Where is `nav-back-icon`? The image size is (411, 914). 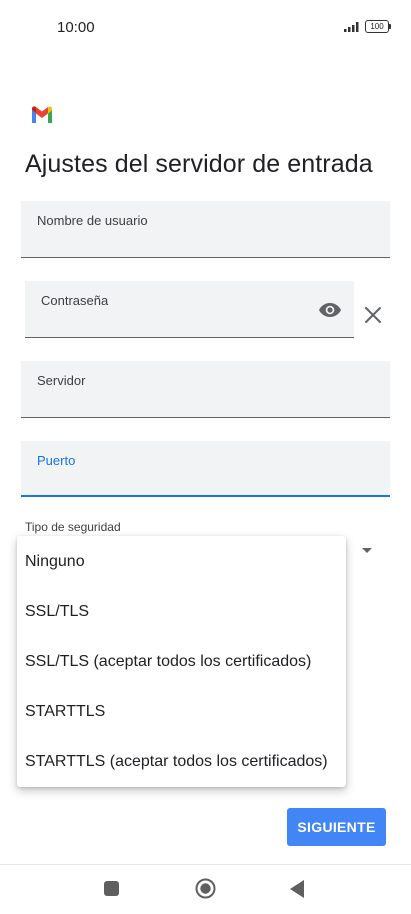
nav-back-icon is located at coordinates (297, 889).